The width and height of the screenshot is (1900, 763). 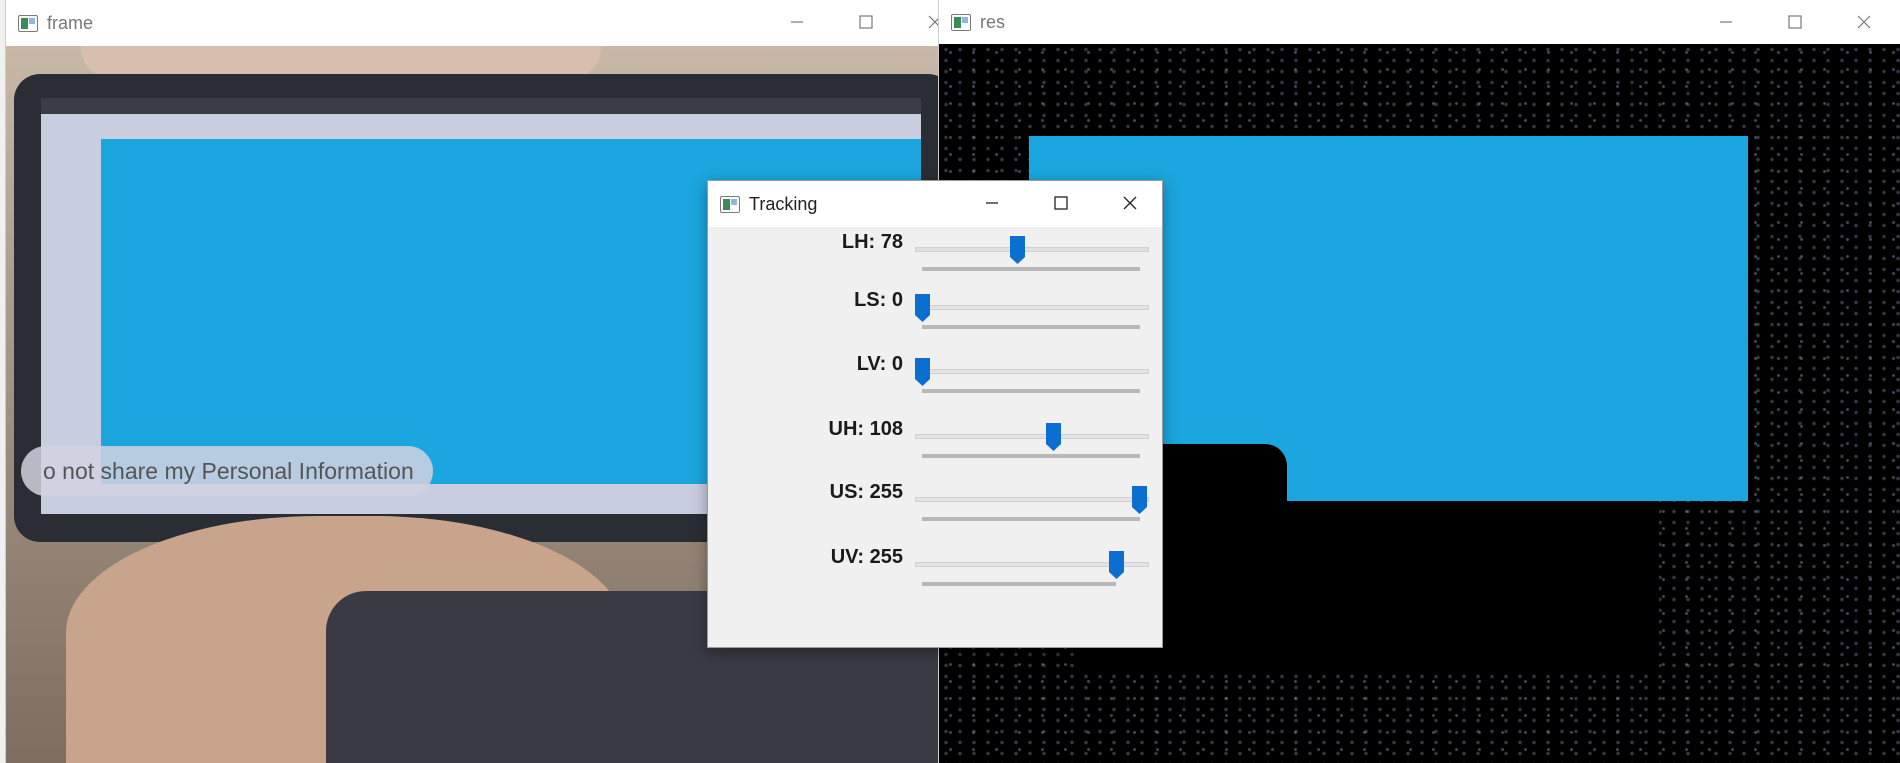 What do you see at coordinates (70, 22) in the screenshot?
I see `frame-title: frame` at bounding box center [70, 22].